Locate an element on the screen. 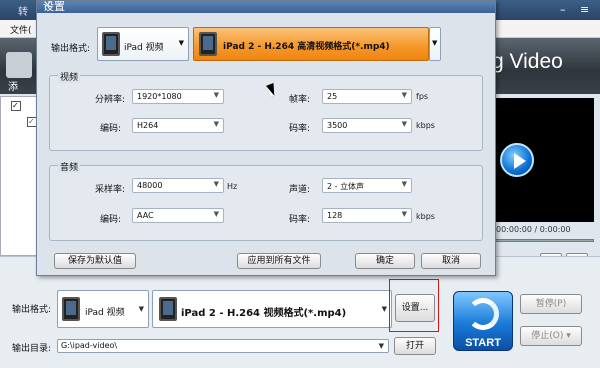  video-bitrate-value: 3500 is located at coordinates (337, 125).